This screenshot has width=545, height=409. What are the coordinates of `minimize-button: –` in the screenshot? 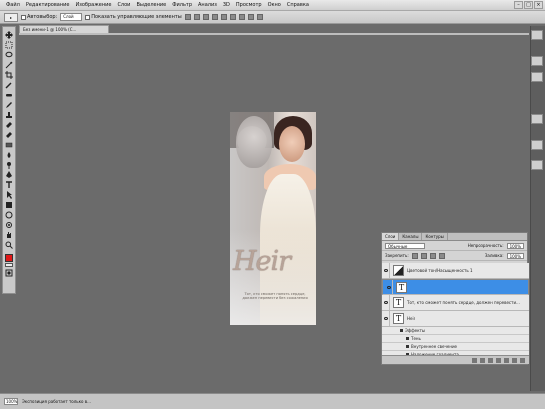 It's located at (518, 5).